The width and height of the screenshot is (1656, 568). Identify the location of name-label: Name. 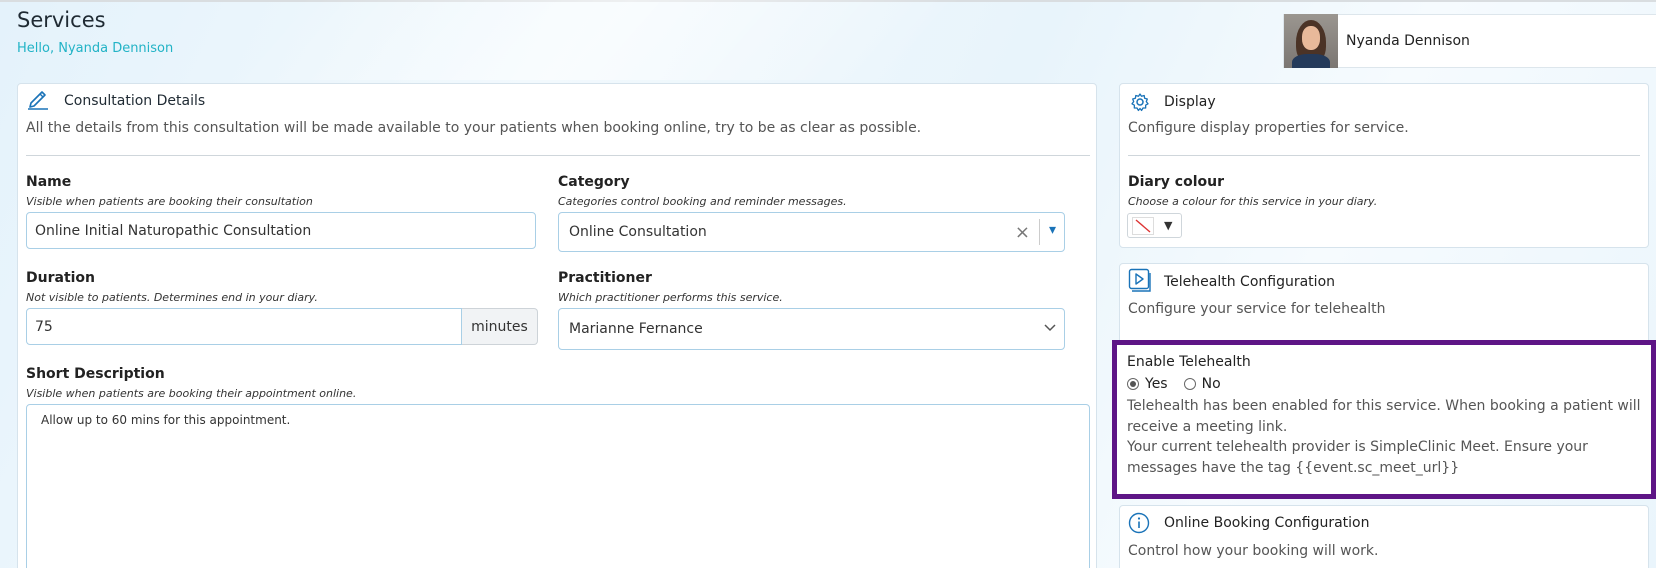
(49, 182).